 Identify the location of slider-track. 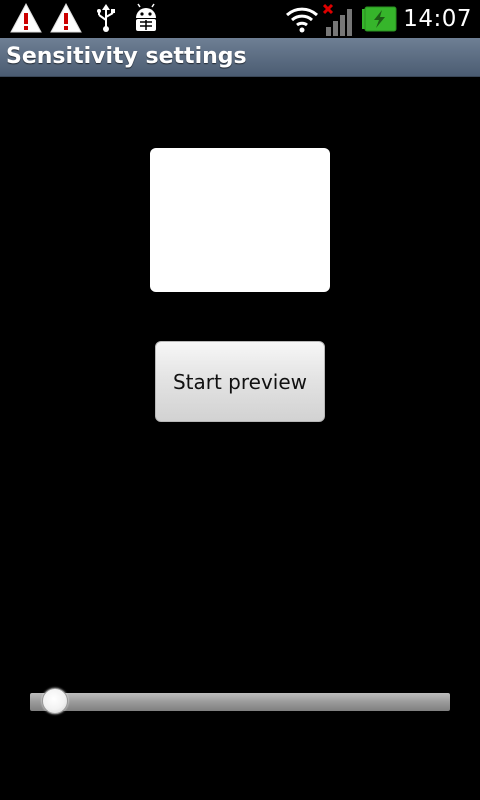
(240, 702).